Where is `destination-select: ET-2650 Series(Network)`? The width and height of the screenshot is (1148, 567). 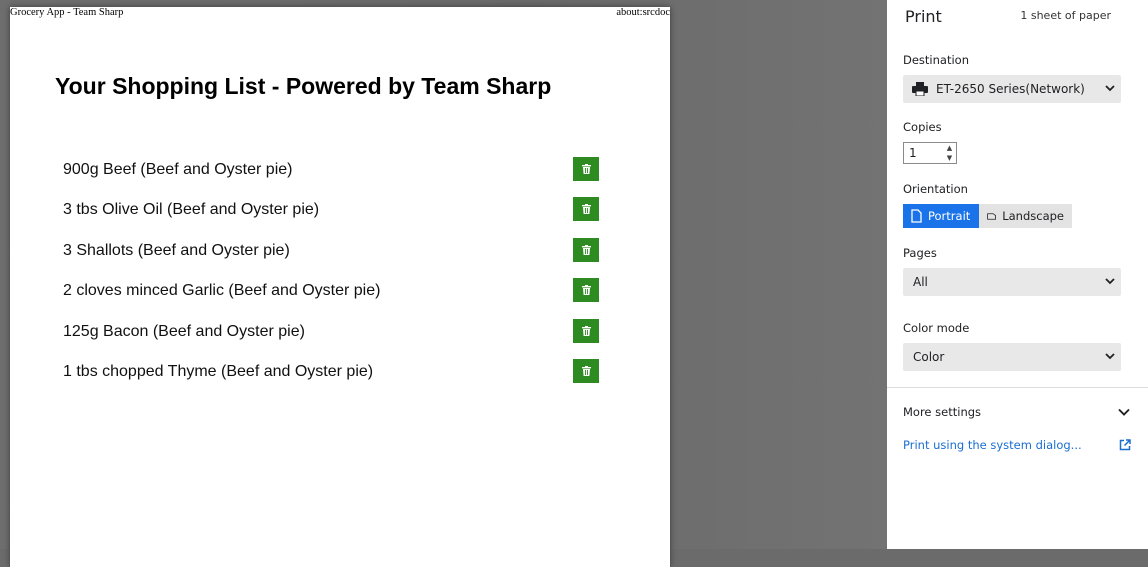
destination-select: ET-2650 Series(Network) is located at coordinates (1012, 89).